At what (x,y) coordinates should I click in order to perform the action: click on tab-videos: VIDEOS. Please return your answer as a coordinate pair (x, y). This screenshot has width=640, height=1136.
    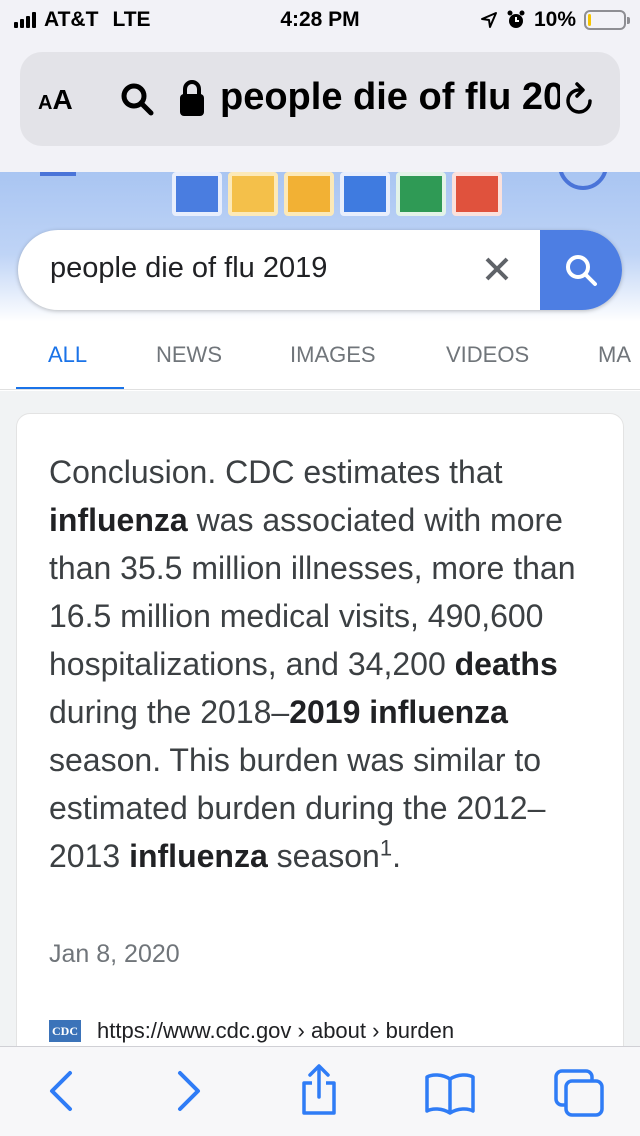
    Looking at the image, I should click on (487, 355).